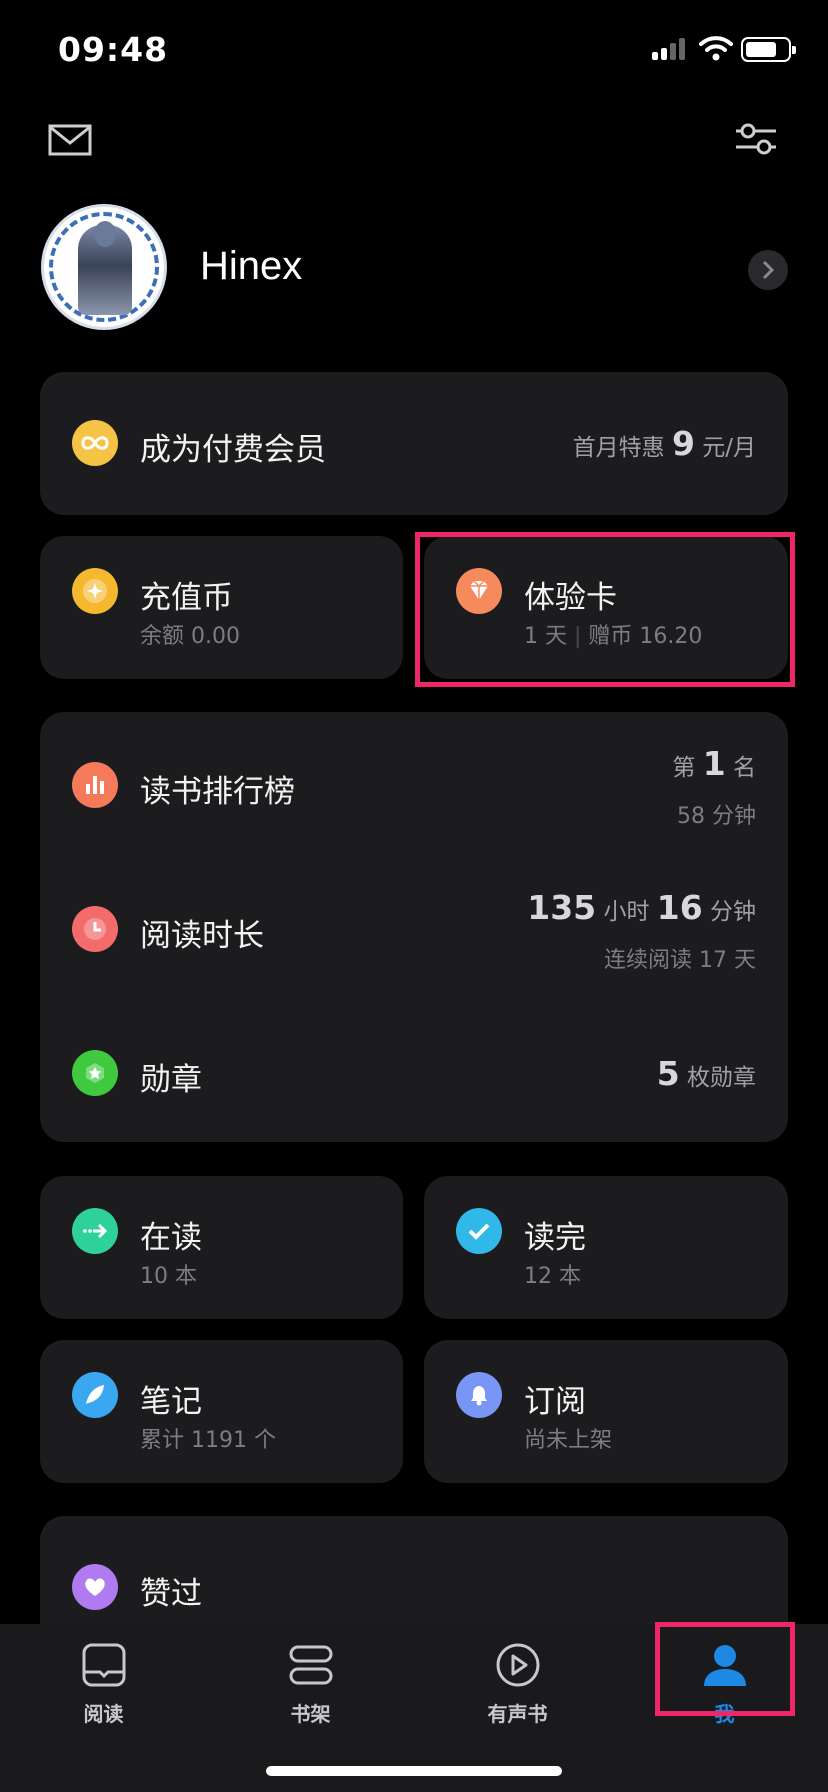  Describe the element at coordinates (311, 1665) in the screenshot. I see `shelf-icon` at that location.